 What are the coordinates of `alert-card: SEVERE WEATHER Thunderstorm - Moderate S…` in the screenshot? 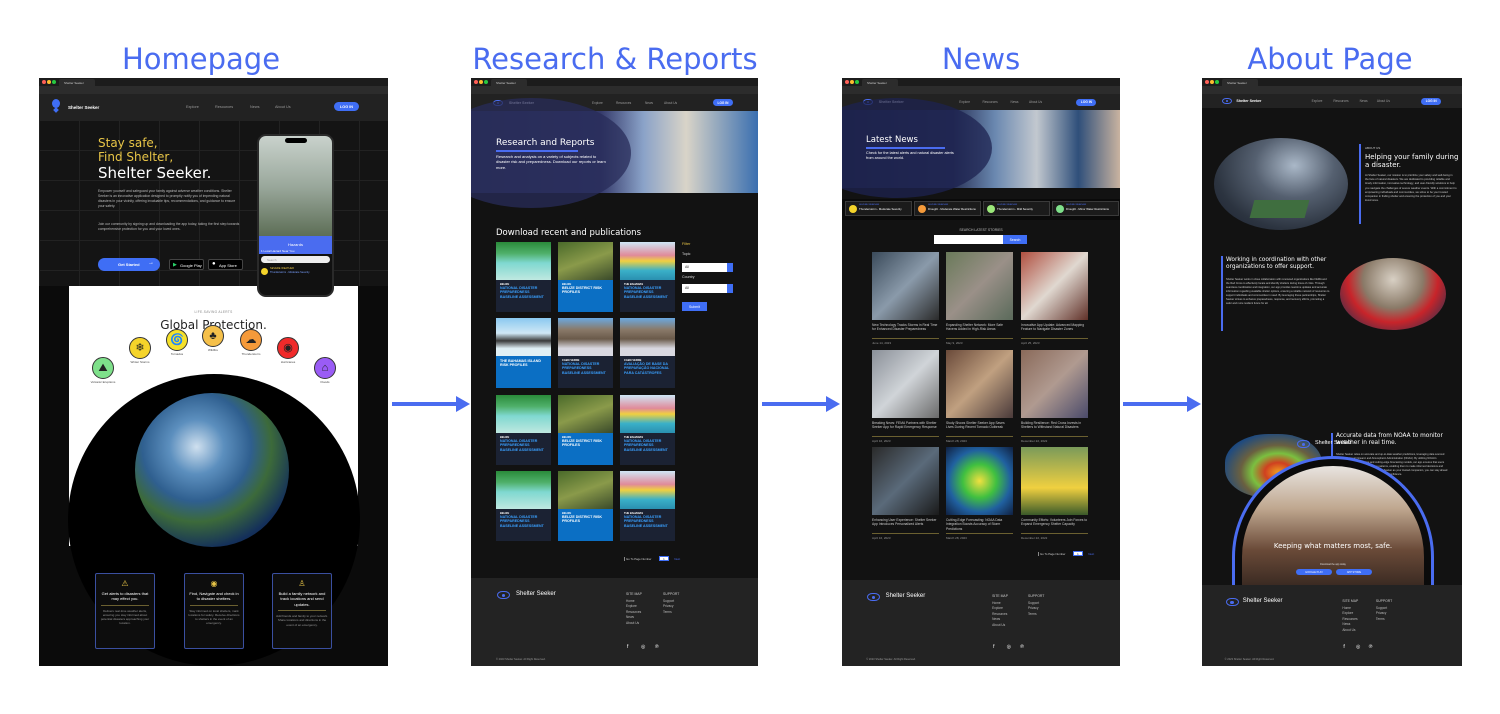 It's located at (878, 208).